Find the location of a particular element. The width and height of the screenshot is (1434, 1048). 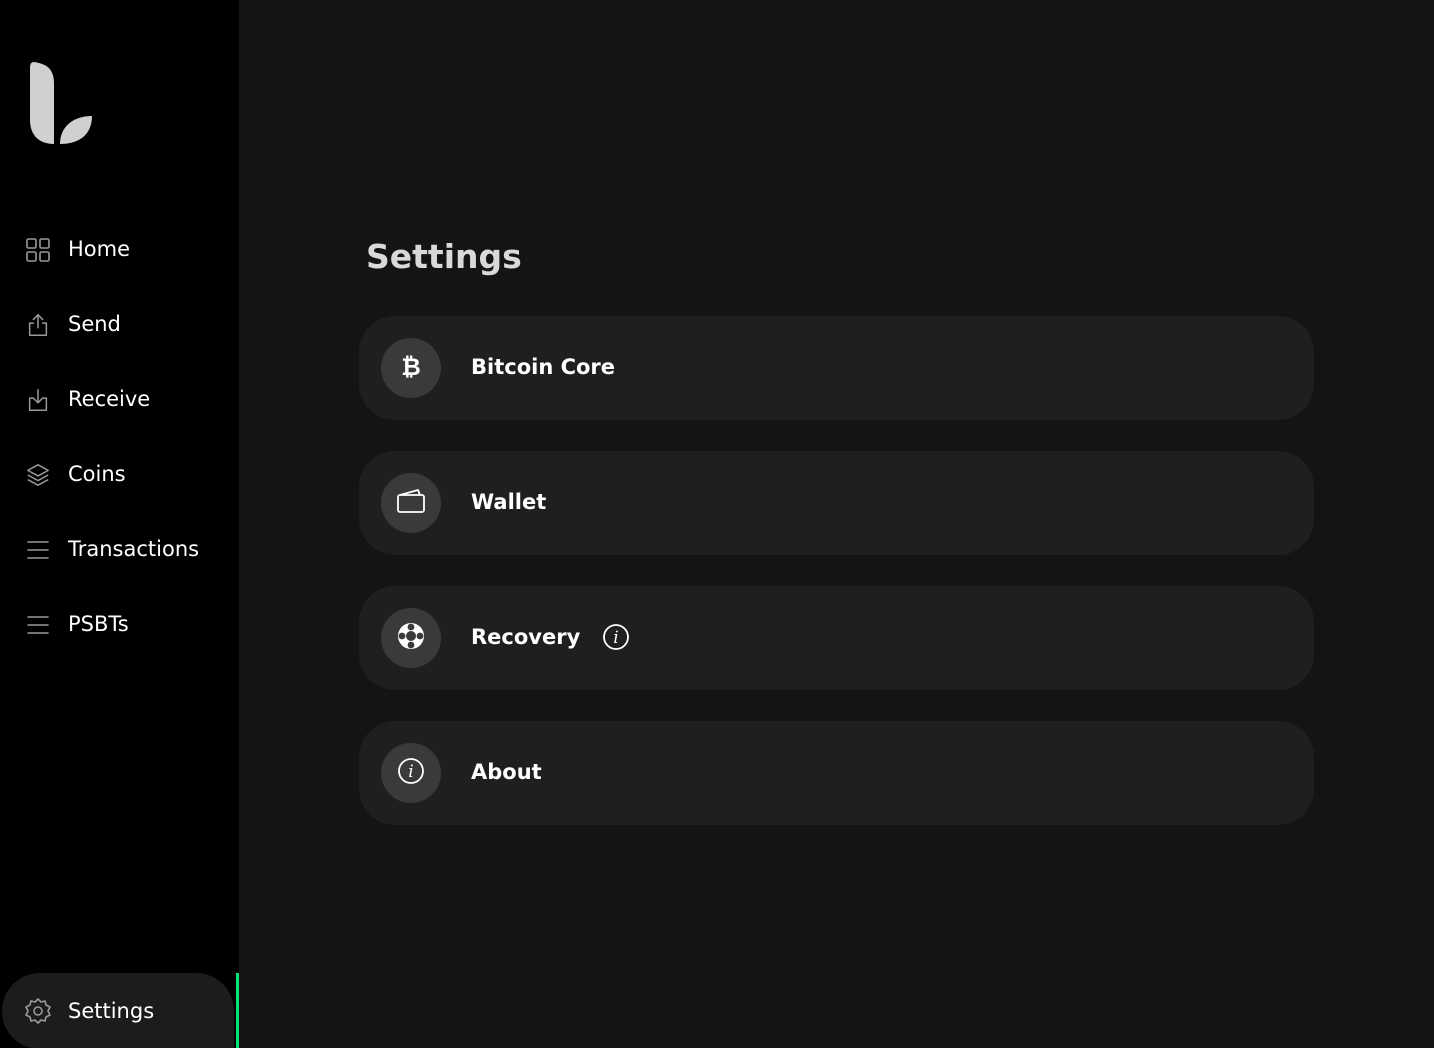

sidebar-item-settings: Settings is located at coordinates (118, 1010).